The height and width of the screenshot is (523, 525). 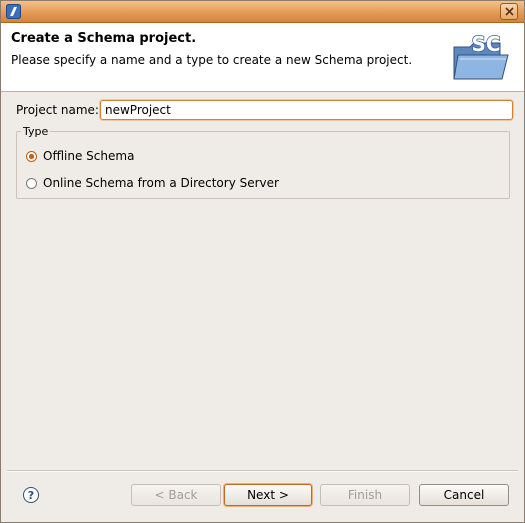 I want to click on offline-schema-label: Offline Schema, so click(x=89, y=156).